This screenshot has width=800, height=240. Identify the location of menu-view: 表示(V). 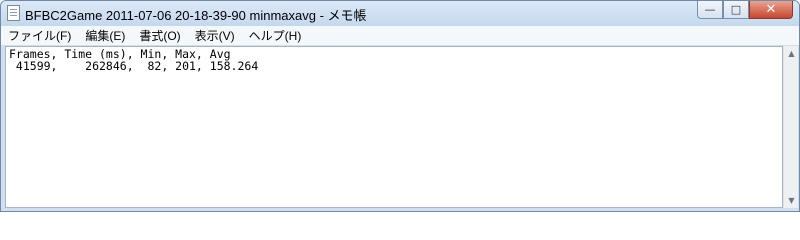
(215, 35).